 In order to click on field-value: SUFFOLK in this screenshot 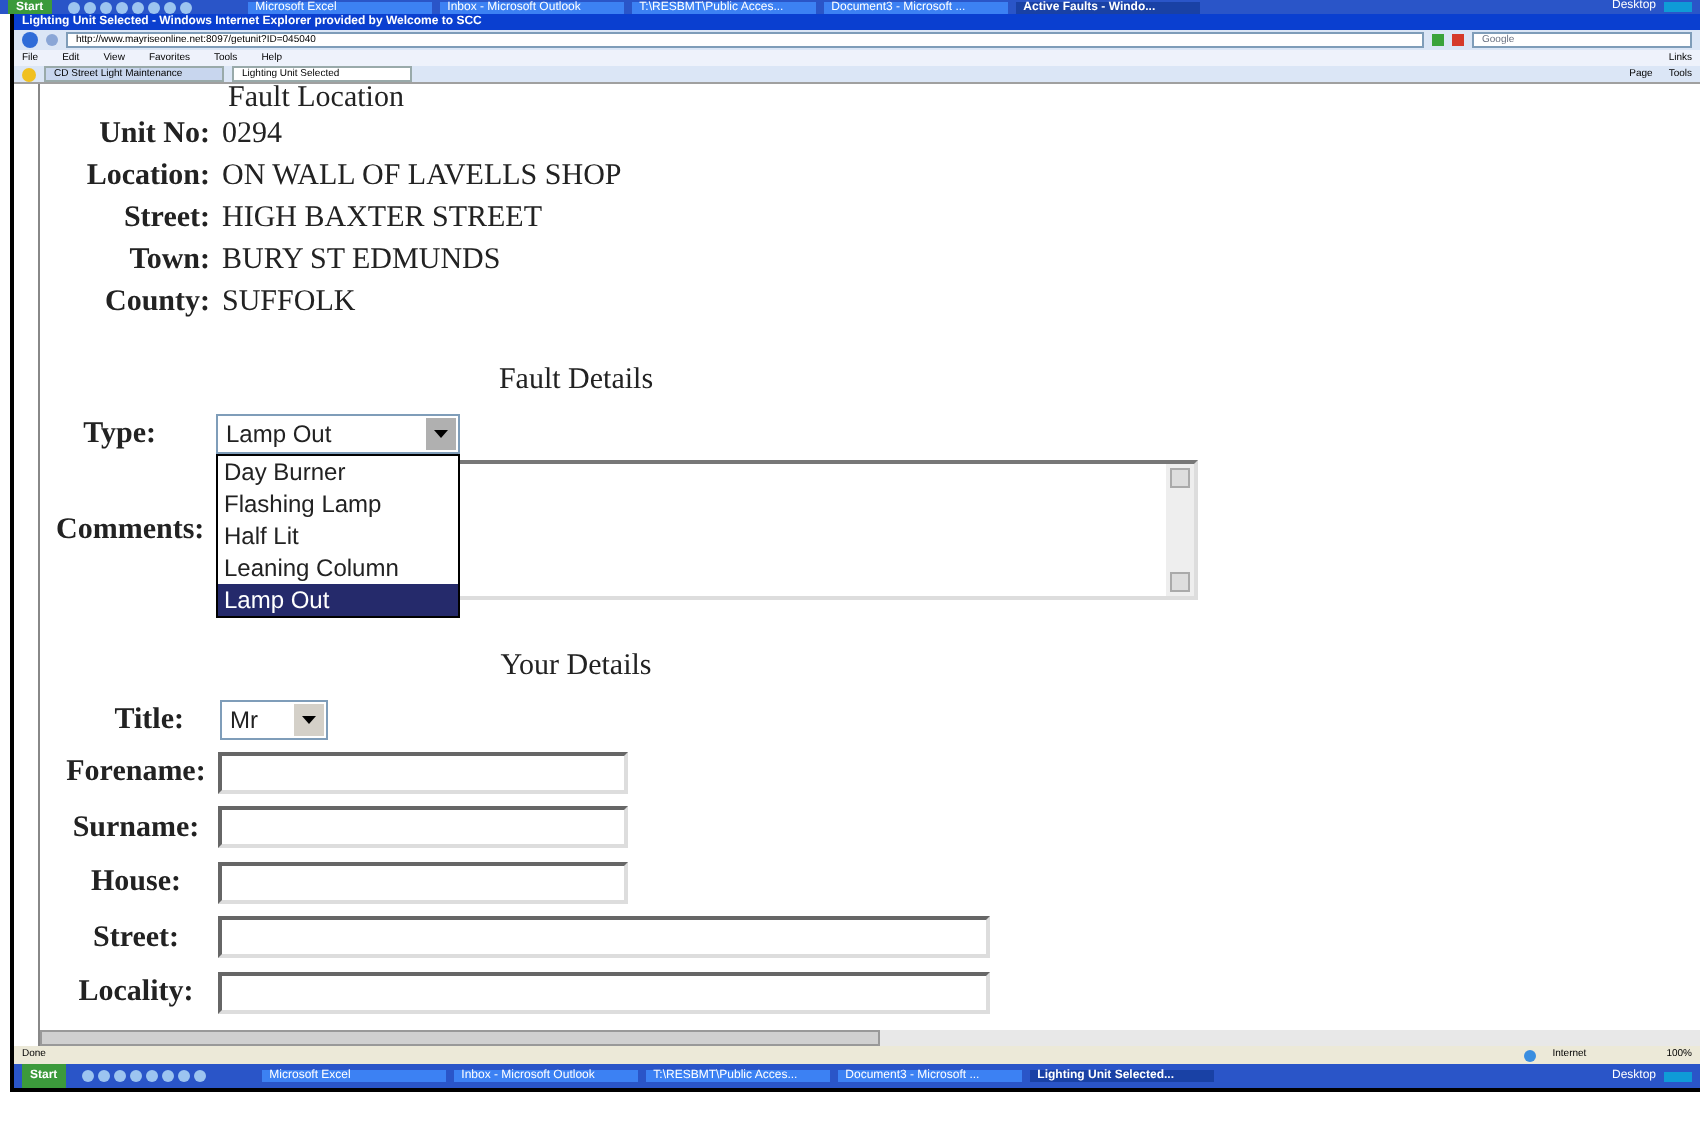, I will do `click(288, 303)`.